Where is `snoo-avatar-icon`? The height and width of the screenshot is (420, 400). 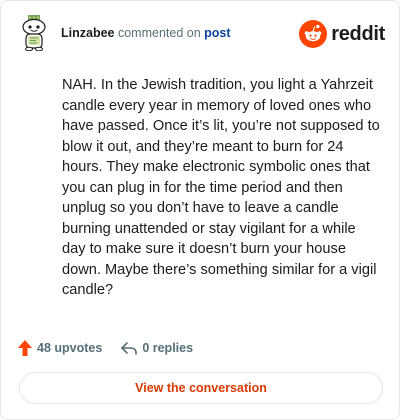 snoo-avatar-icon is located at coordinates (34, 33).